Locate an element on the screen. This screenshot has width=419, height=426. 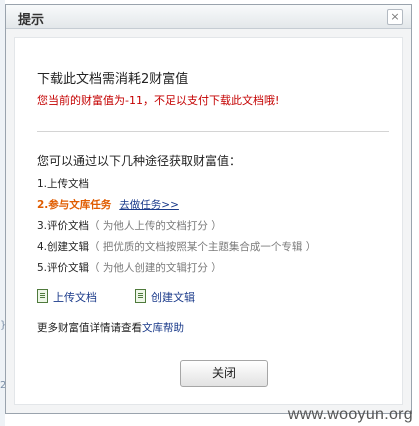
create-album-link: 创建文辑 is located at coordinates (165, 297).